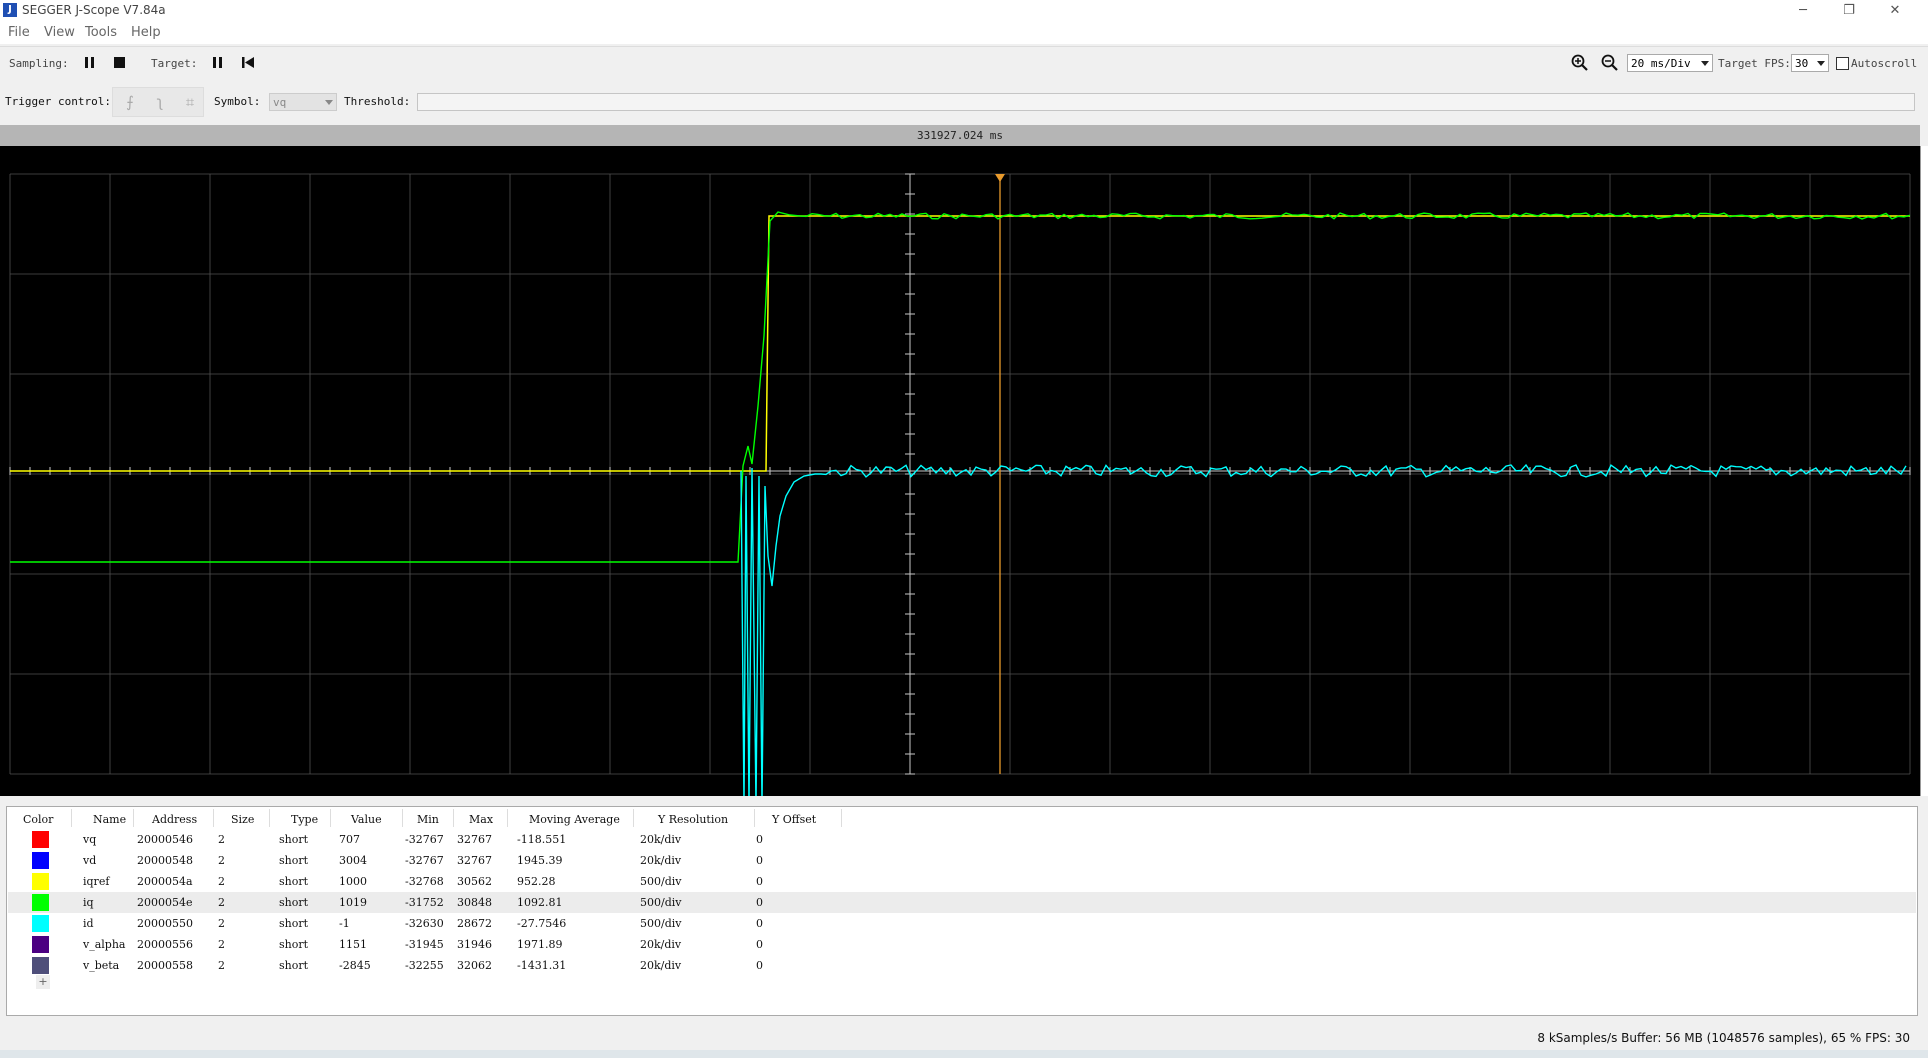  Describe the element at coordinates (424, 881) in the screenshot. I see `row-min: -32768` at that location.